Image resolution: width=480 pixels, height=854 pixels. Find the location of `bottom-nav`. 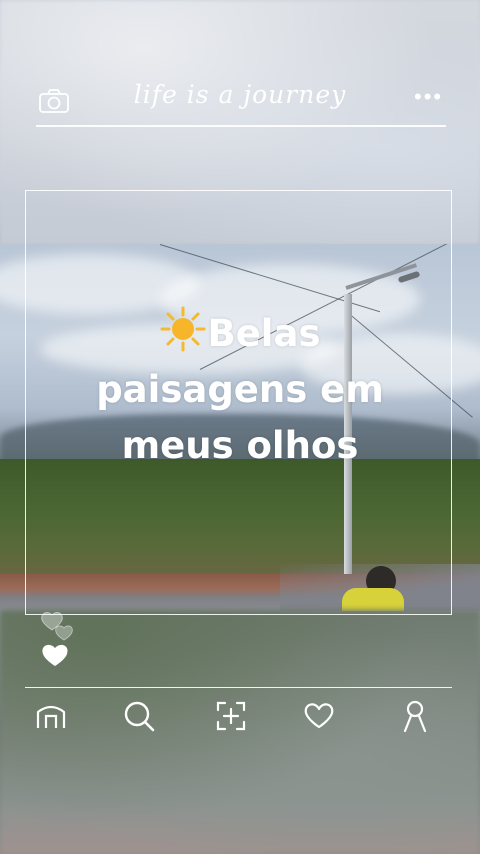

bottom-nav is located at coordinates (238, 717).